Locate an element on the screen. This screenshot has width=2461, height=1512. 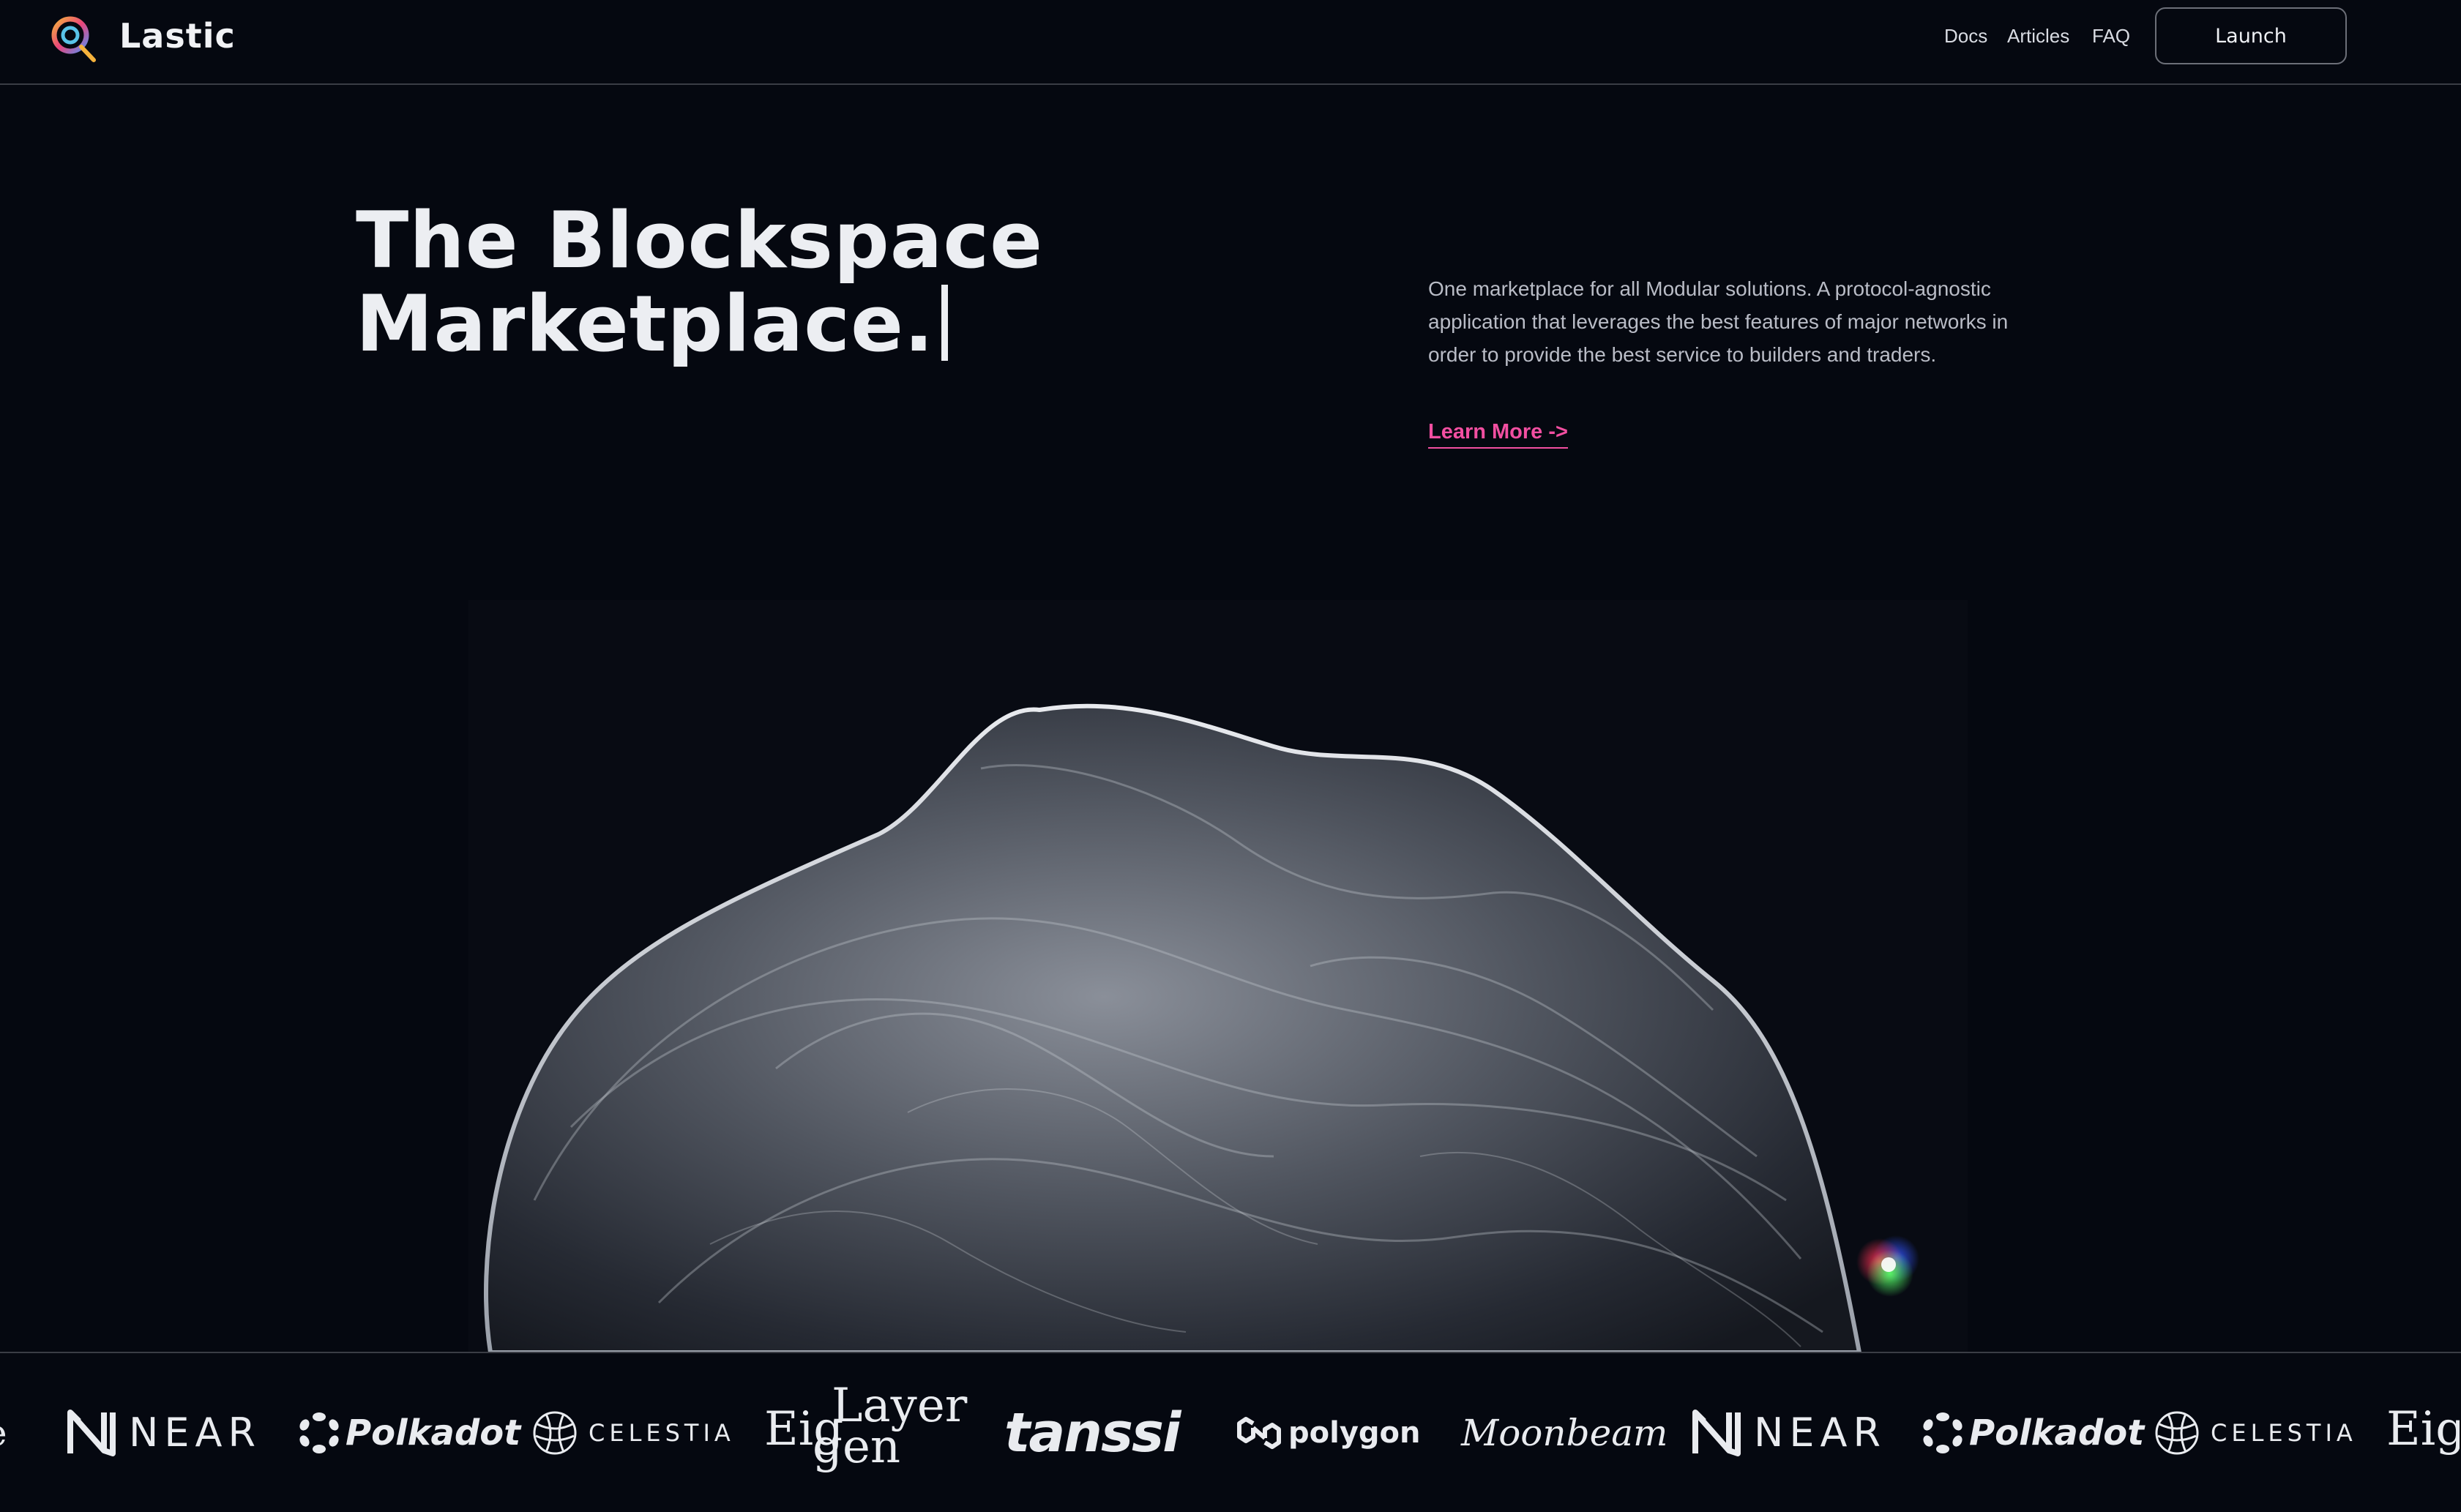
hero-title-line-2: Marketplace. is located at coordinates (699, 324).